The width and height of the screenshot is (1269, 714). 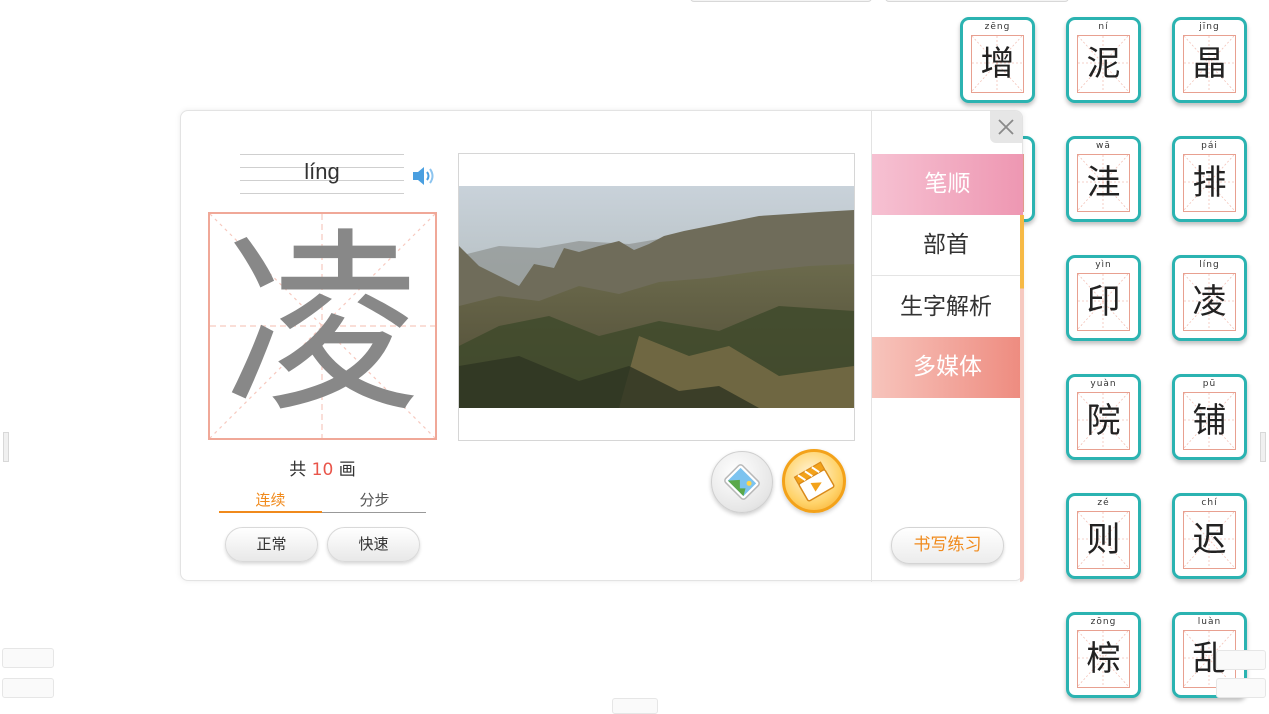 I want to click on playback-mode-tabs: 连续 分步, so click(x=322, y=501).